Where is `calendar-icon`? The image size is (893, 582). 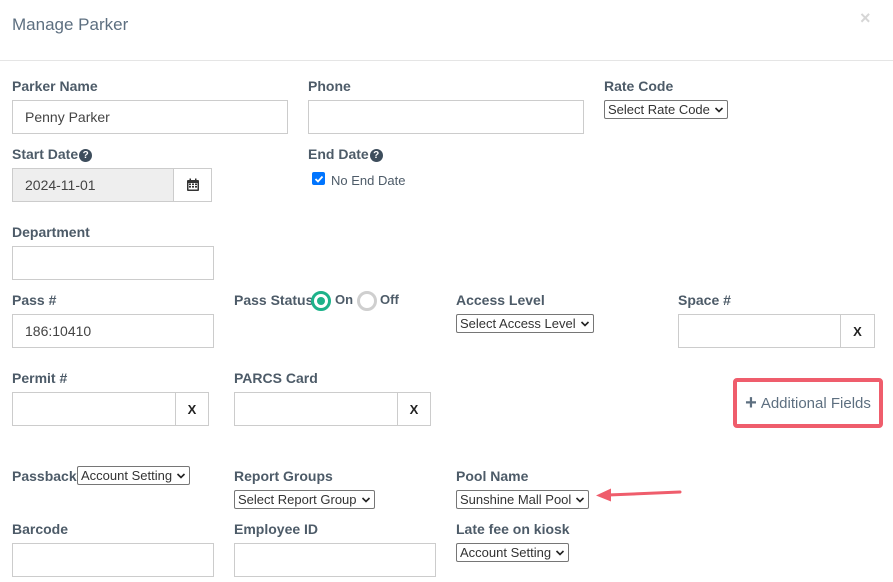 calendar-icon is located at coordinates (192, 184).